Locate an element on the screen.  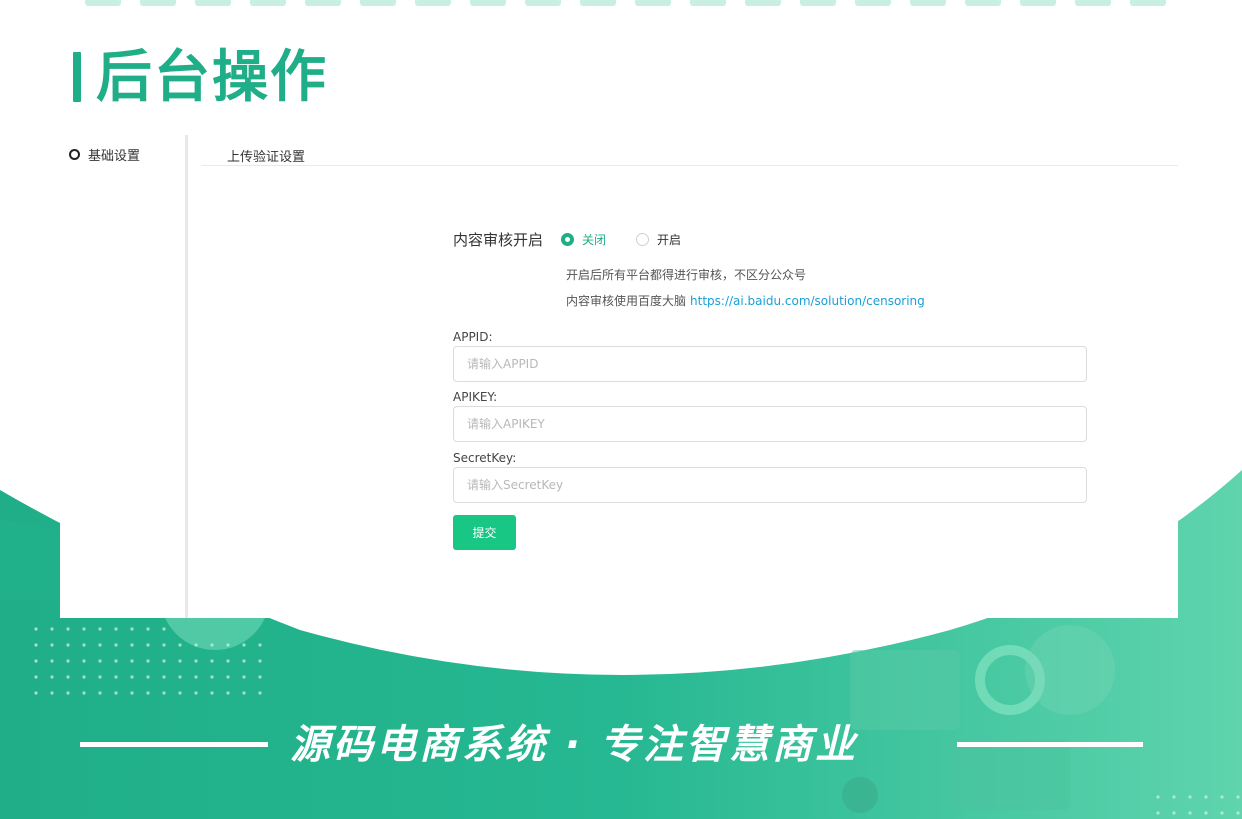
appid-label: APPID: is located at coordinates (473, 337).